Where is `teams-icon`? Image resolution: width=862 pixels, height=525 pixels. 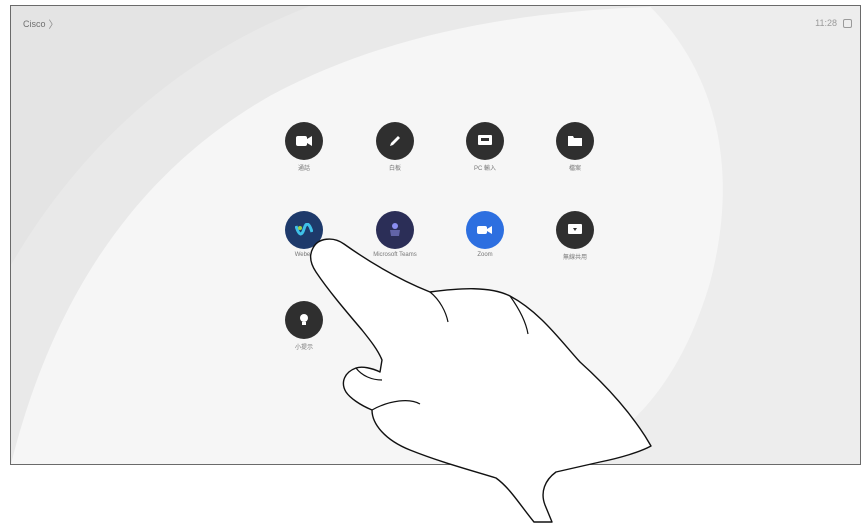 teams-icon is located at coordinates (395, 230).